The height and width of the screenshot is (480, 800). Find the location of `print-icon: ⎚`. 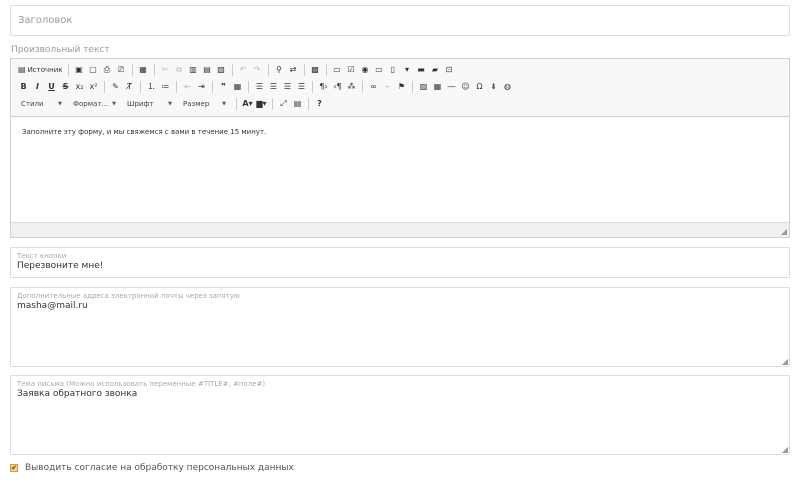

print-icon: ⎚ is located at coordinates (121, 69).